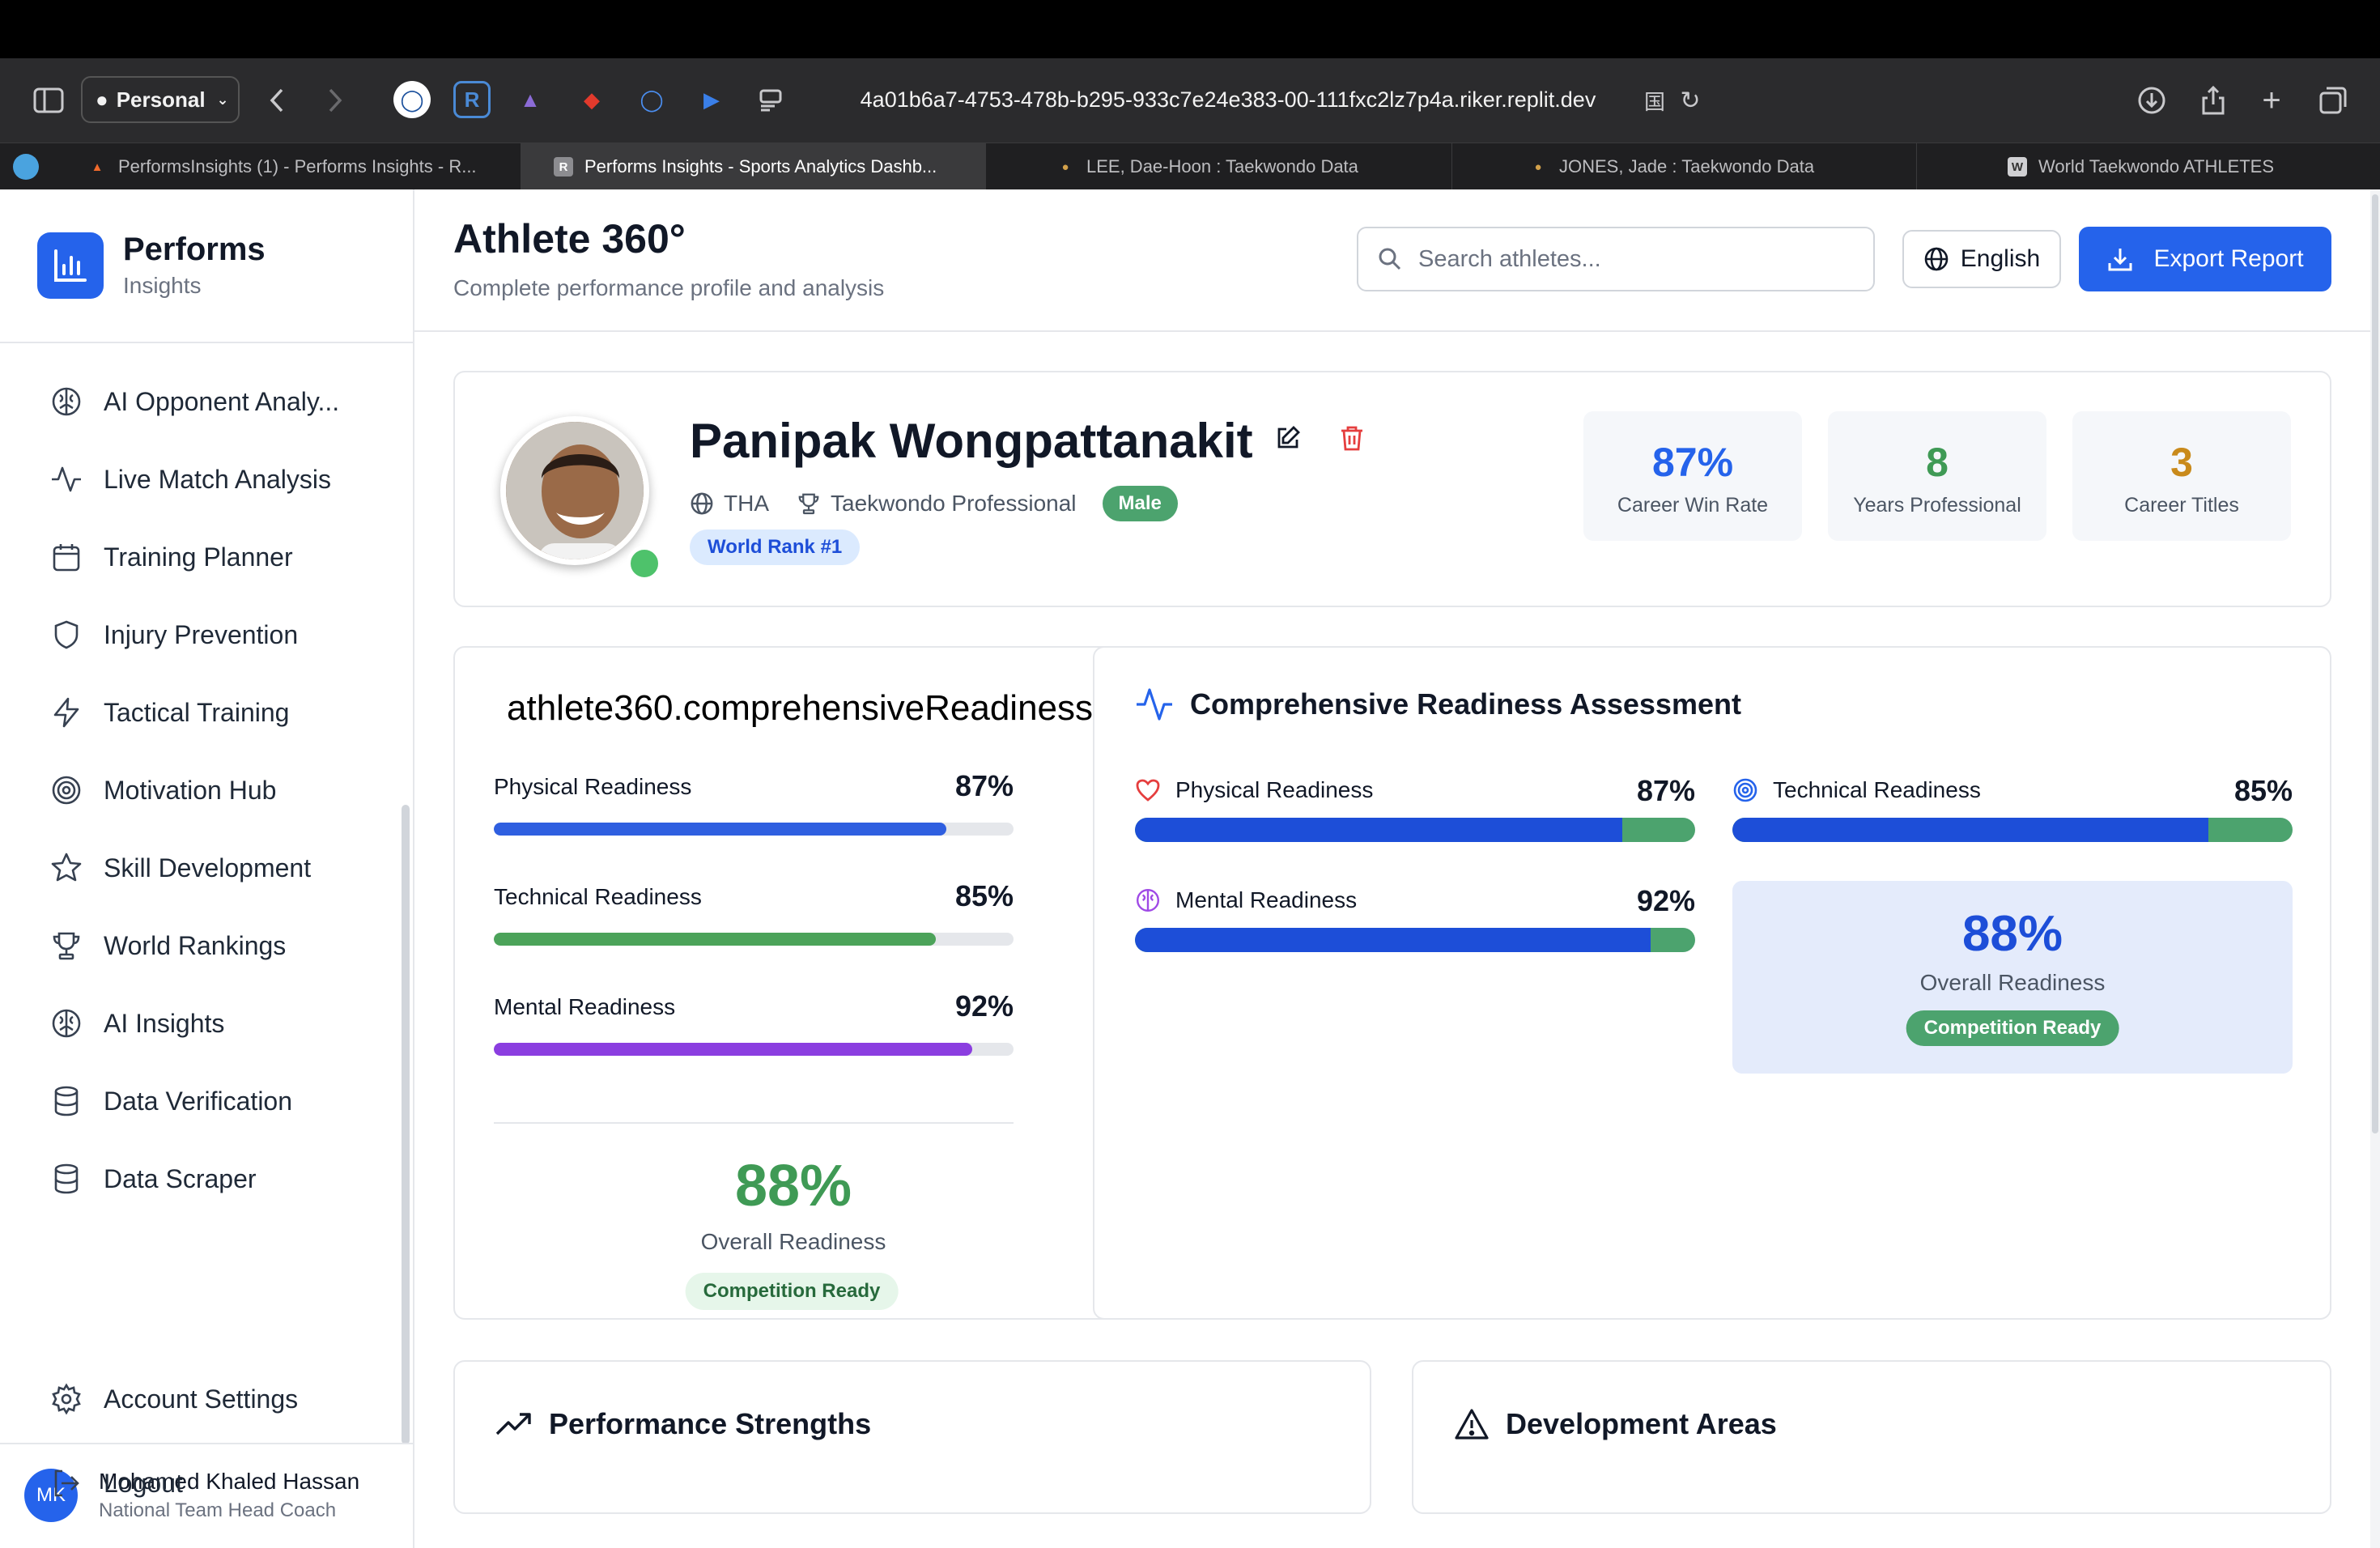 The width and height of the screenshot is (2380, 1548). I want to click on sidebar-item-label: Data Verification, so click(198, 1101).